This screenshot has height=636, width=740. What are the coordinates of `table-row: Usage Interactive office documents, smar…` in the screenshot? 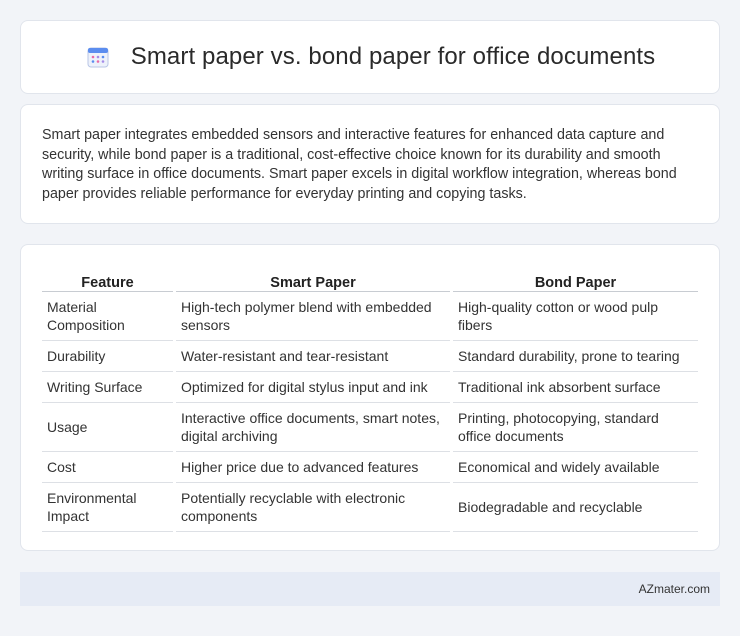 It's located at (370, 427).